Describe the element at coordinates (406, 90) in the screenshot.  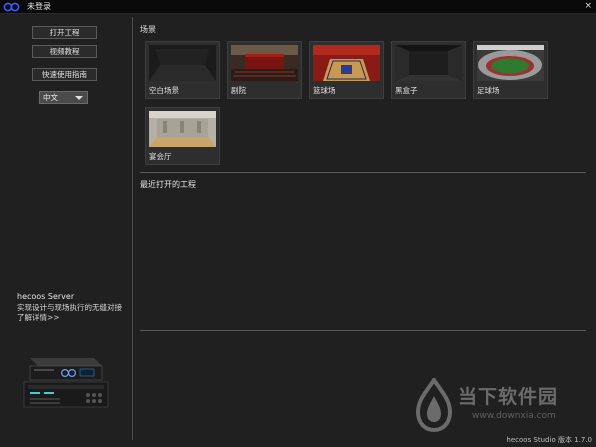
I see `scene-label: 黑盒子` at that location.